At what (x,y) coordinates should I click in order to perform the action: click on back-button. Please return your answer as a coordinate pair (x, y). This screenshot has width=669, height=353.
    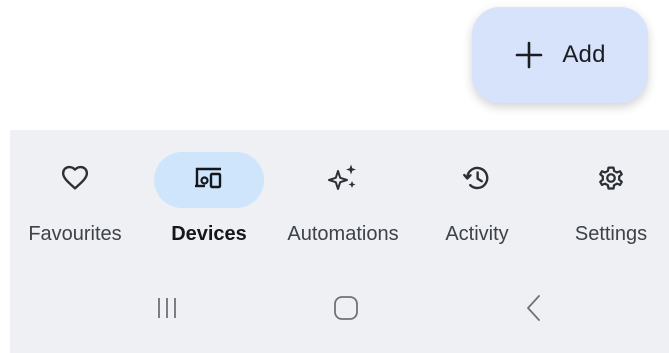
    Looking at the image, I should click on (534, 310).